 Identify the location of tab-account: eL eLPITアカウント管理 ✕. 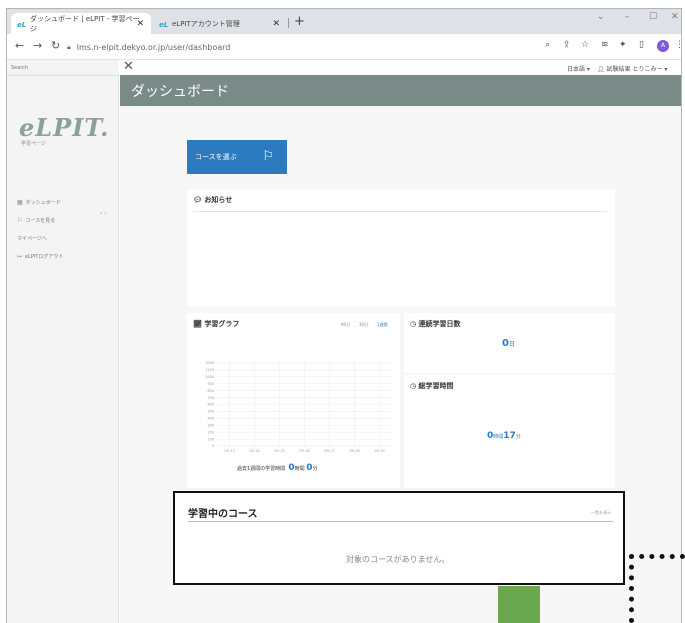
(220, 23).